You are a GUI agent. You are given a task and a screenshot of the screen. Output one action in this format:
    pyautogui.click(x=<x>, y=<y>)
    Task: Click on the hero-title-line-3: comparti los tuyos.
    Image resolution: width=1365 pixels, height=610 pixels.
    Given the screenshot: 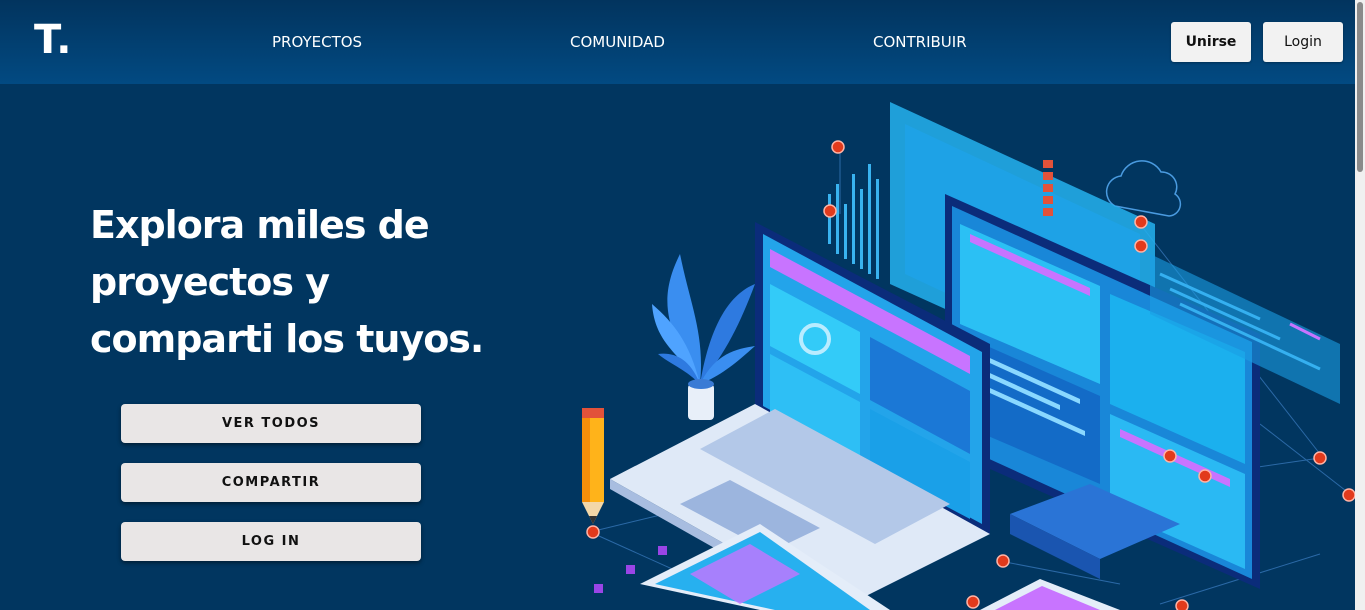 What is the action you would take?
    pyautogui.click(x=287, y=339)
    